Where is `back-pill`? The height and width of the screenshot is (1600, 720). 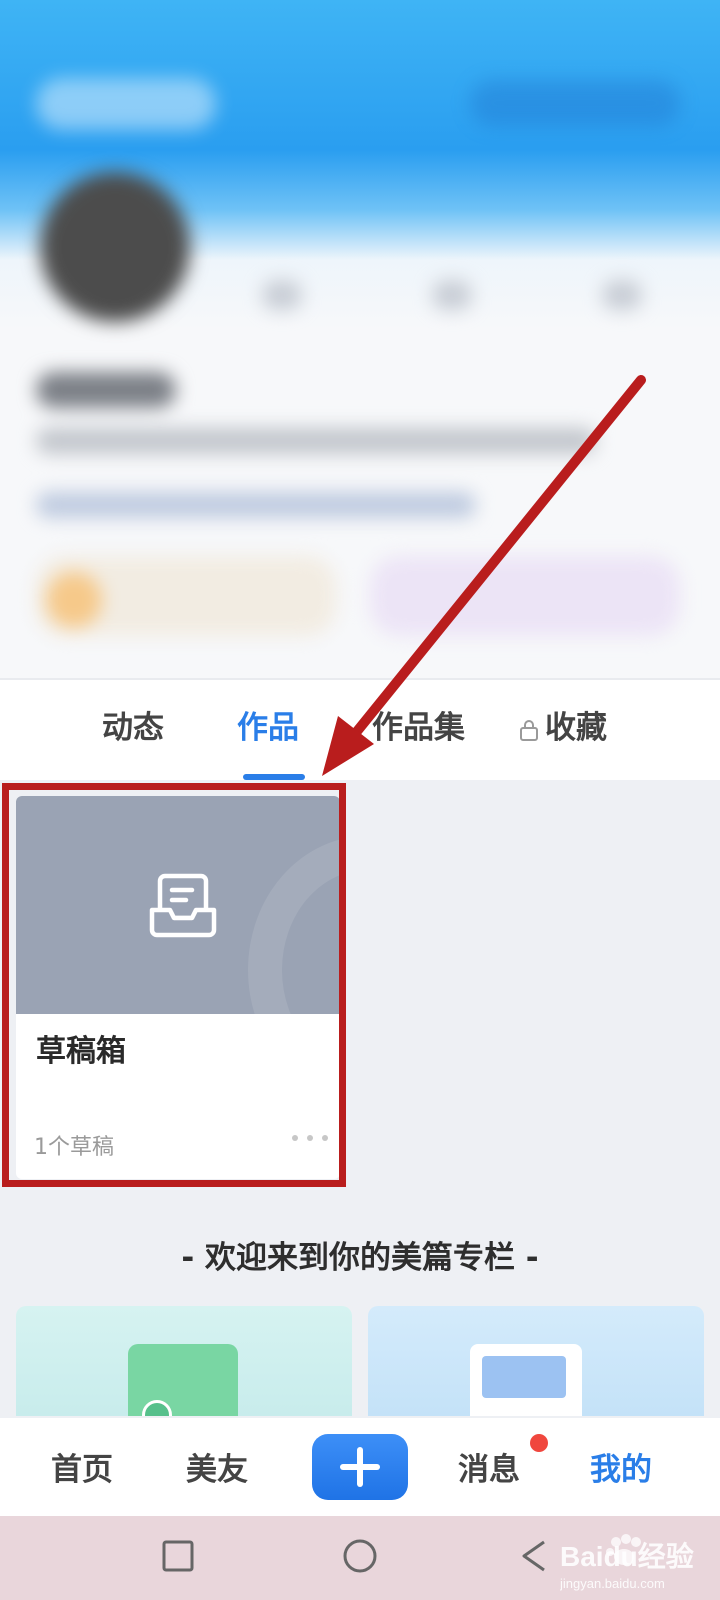 back-pill is located at coordinates (126, 104).